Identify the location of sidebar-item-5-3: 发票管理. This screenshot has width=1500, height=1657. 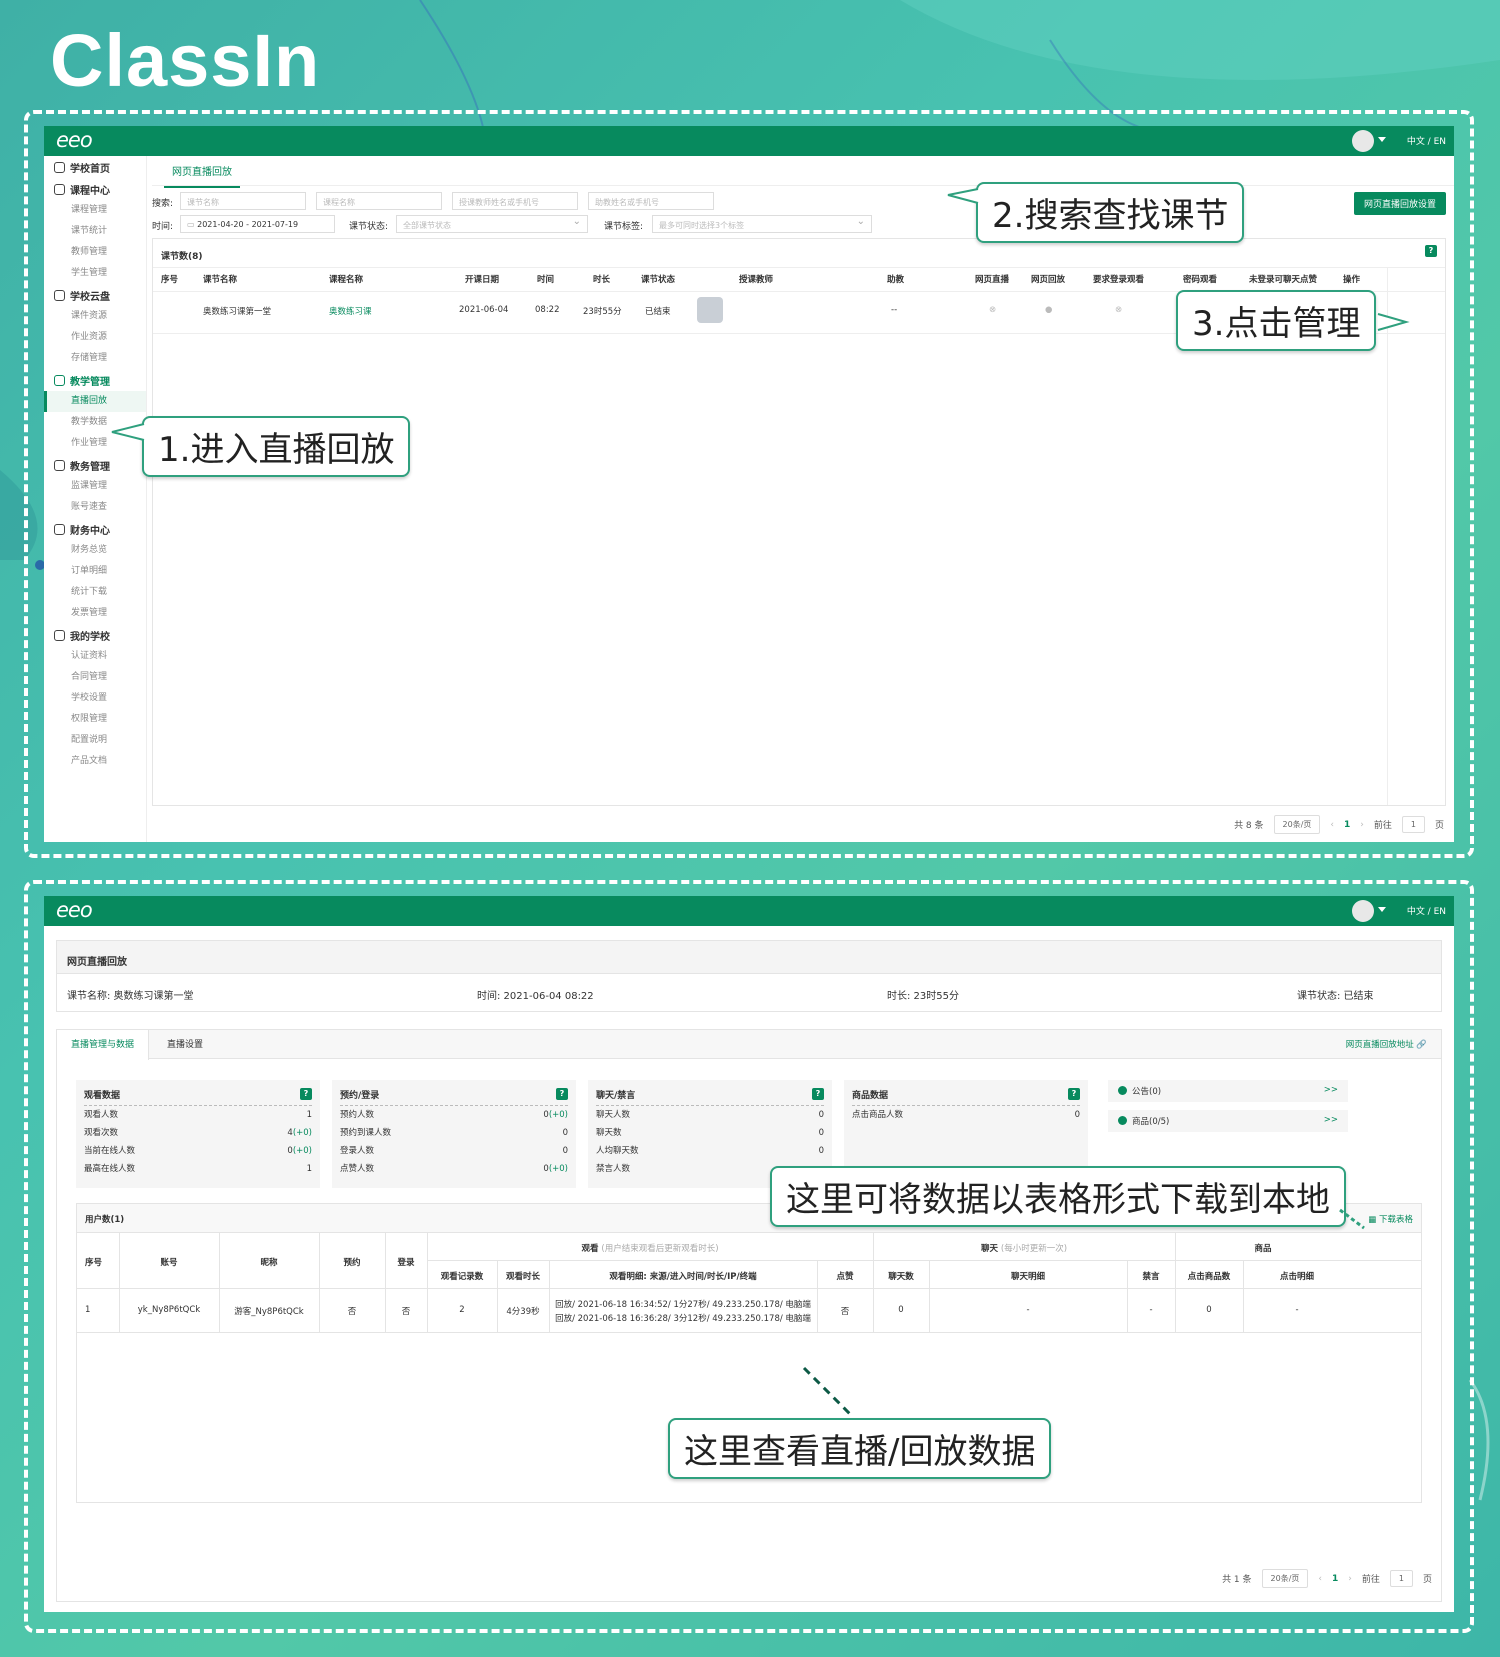
(95, 613).